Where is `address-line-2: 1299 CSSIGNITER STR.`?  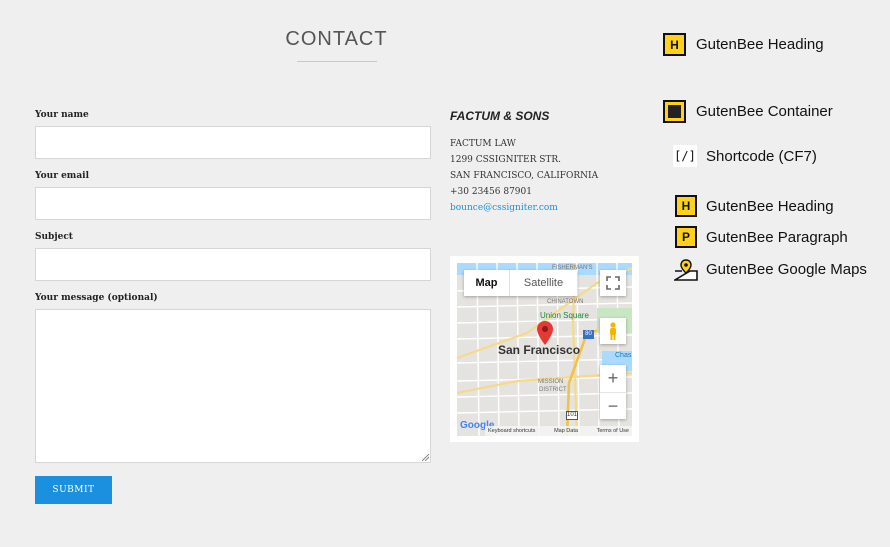 address-line-2: 1299 CSSIGNITER STR. is located at coordinates (506, 160).